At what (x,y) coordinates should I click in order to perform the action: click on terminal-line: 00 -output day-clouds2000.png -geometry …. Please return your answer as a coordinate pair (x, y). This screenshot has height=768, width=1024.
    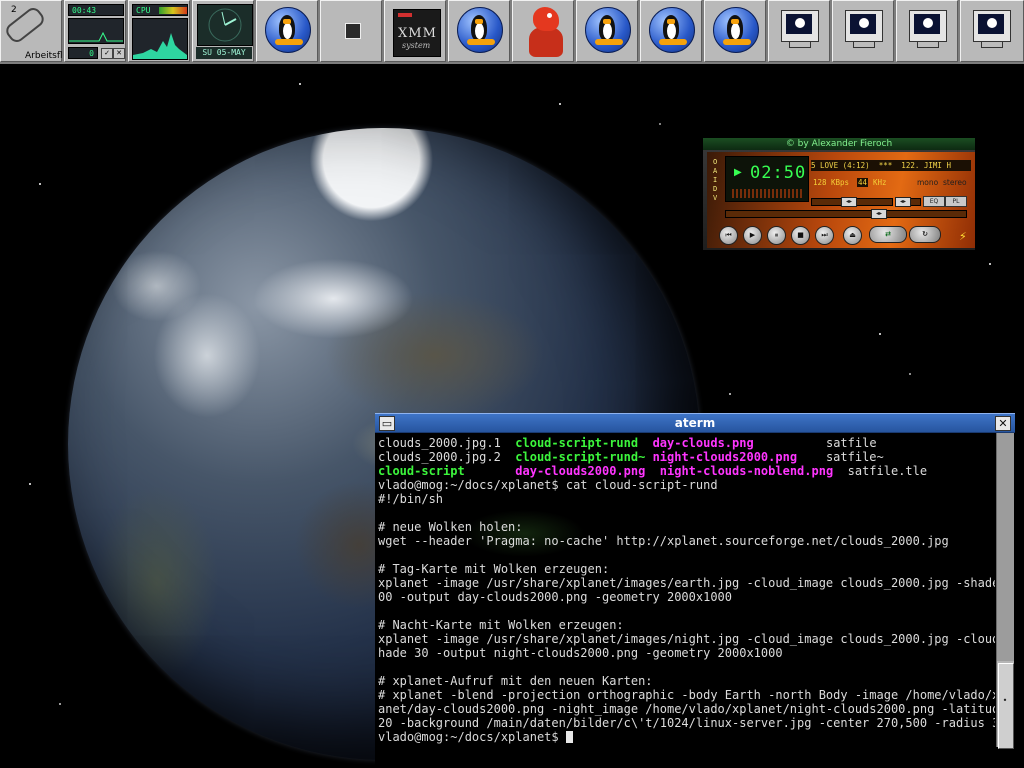
    Looking at the image, I should click on (555, 597).